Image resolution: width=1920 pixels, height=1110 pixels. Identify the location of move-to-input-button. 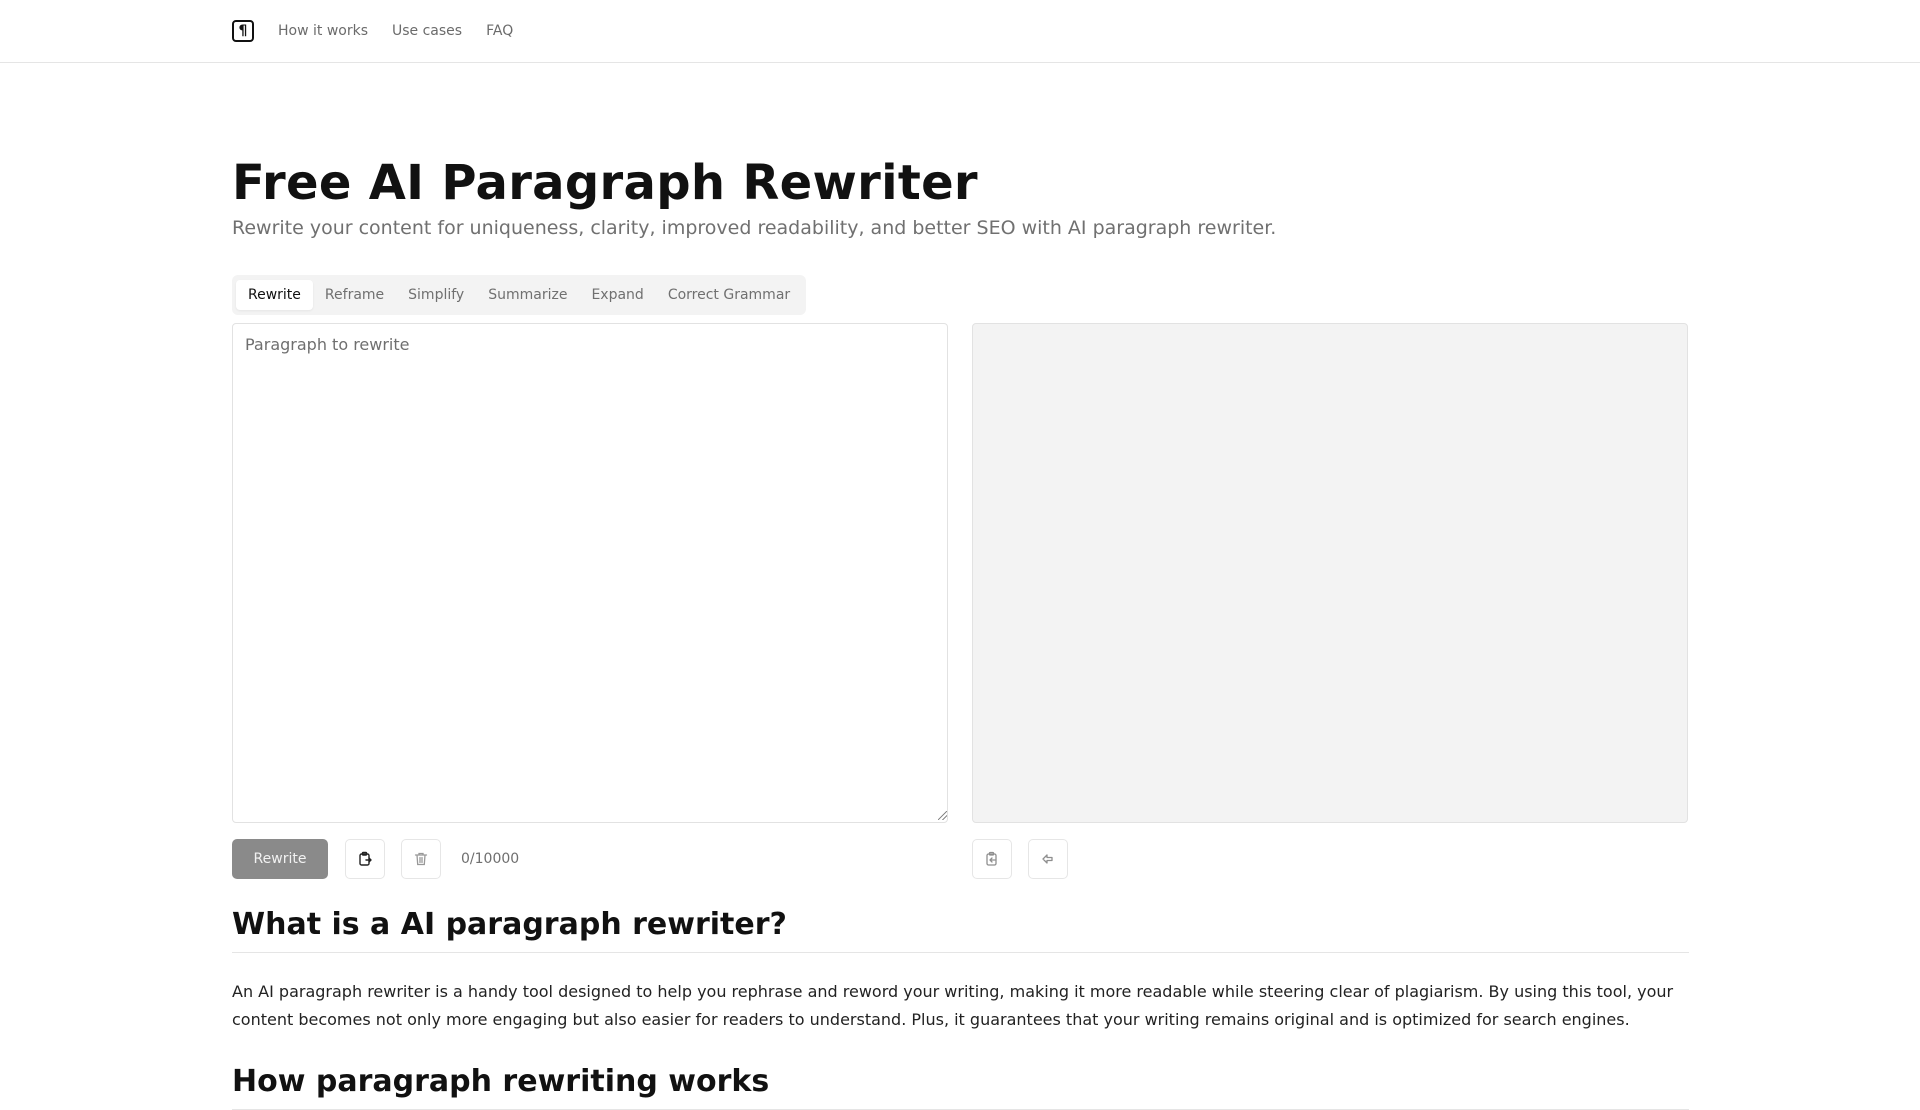
(1048, 859).